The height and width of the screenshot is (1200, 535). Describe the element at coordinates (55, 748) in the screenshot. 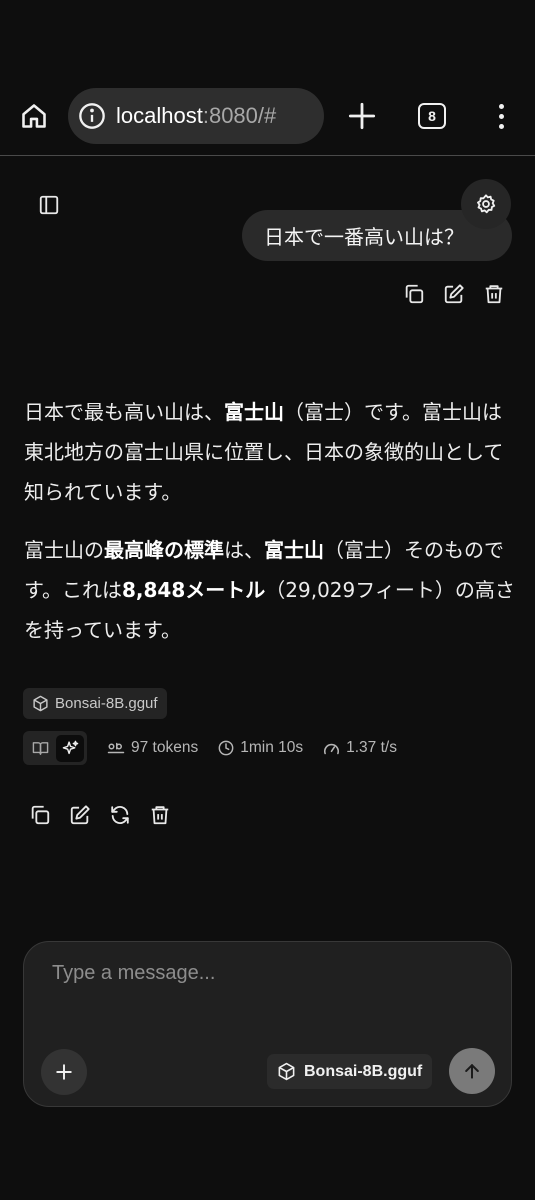

I see `view-mode-toggle` at that location.